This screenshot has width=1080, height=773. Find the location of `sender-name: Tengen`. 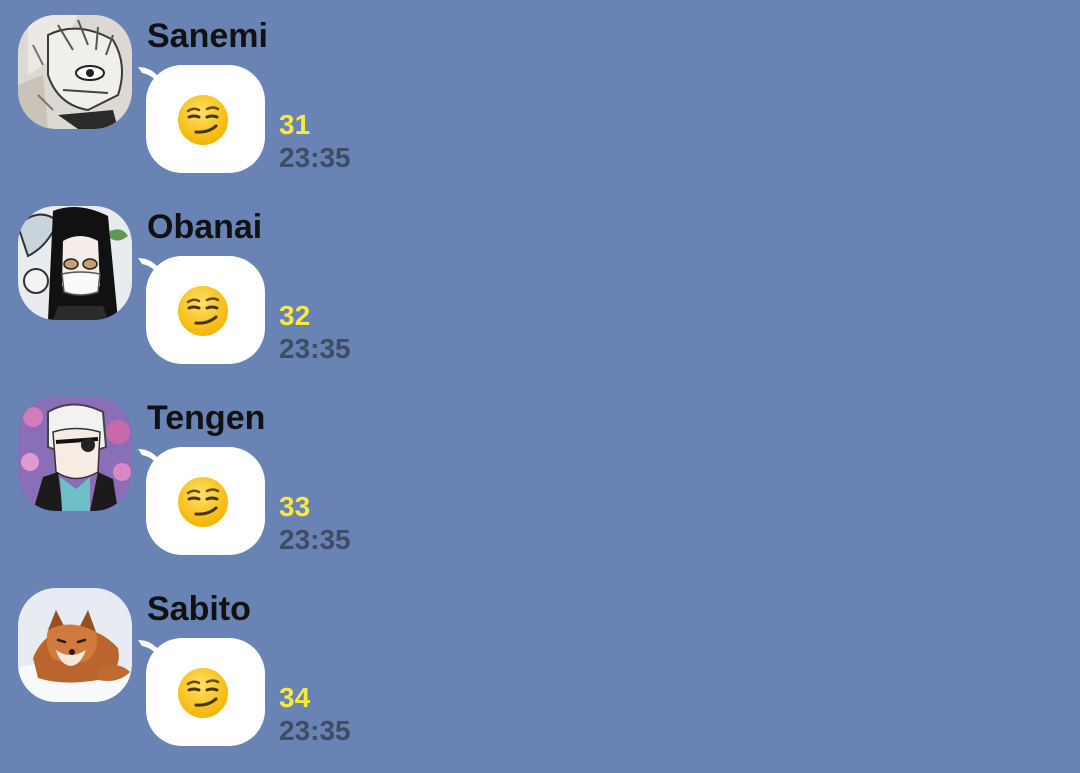

sender-name: Tengen is located at coordinates (206, 418).